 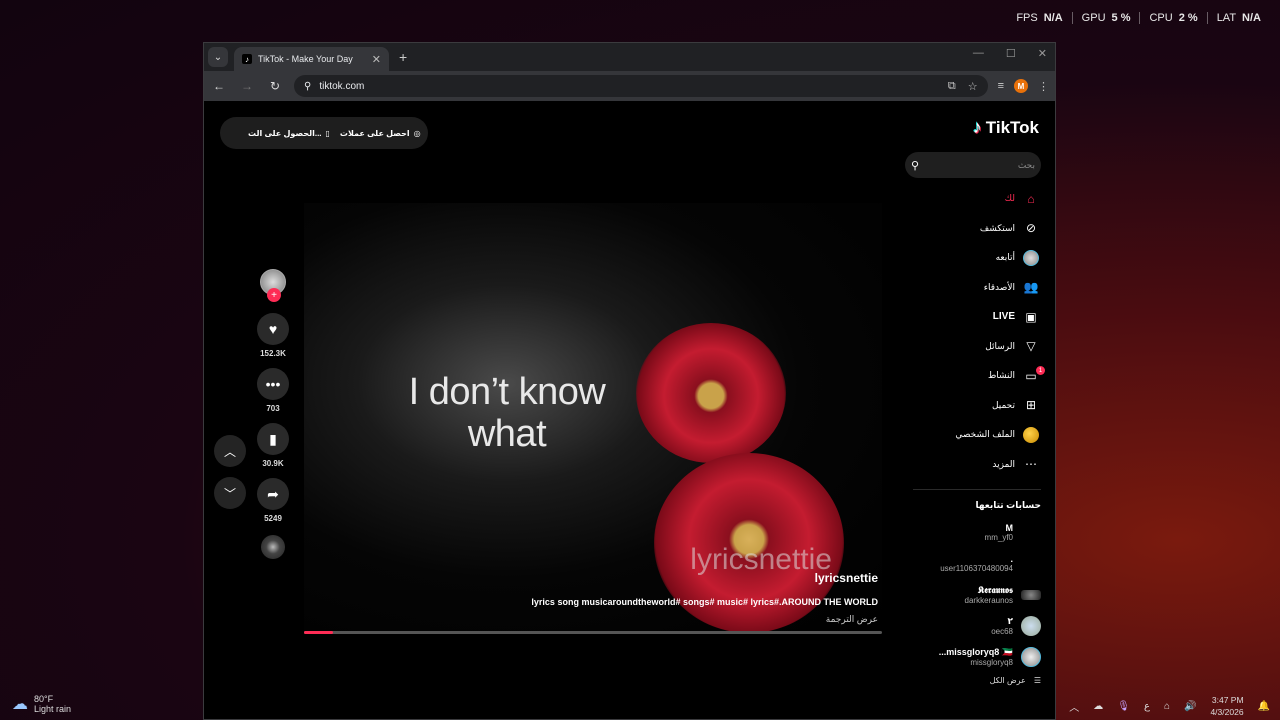 I want to click on input-language: ع, so click(x=1147, y=706).